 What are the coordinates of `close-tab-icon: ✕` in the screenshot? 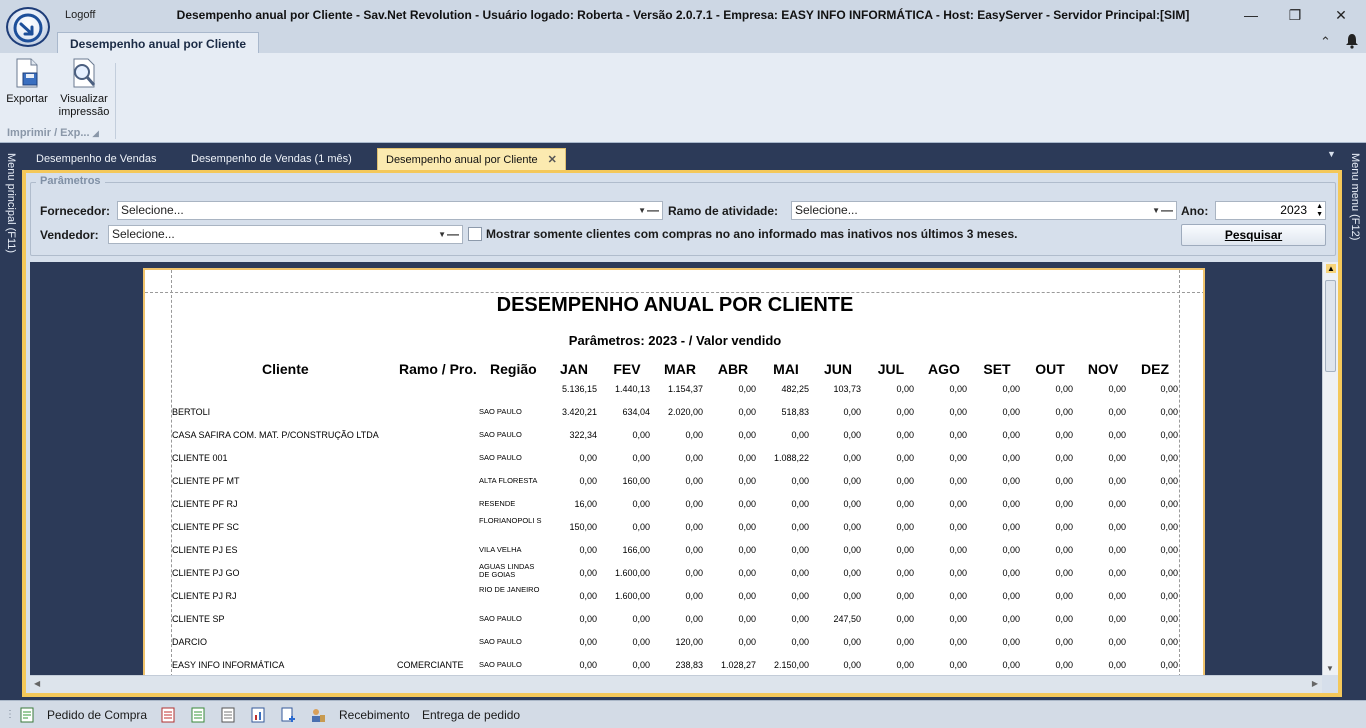 It's located at (552, 160).